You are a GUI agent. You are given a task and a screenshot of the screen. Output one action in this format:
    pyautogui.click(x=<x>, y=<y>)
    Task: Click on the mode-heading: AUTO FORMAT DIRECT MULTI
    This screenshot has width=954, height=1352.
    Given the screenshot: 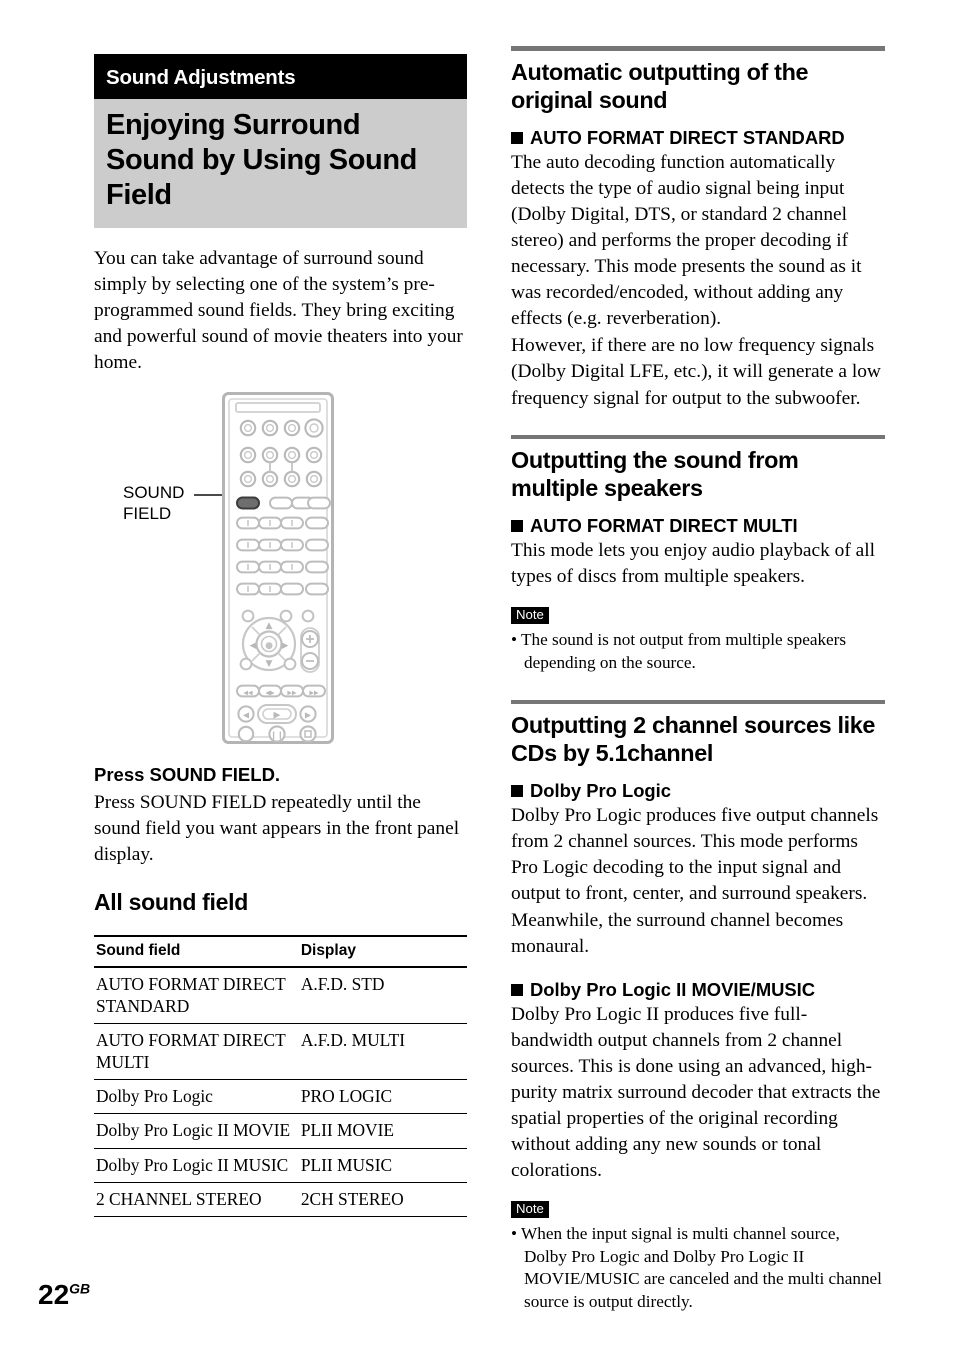 What is the action you would take?
    pyautogui.click(x=698, y=526)
    